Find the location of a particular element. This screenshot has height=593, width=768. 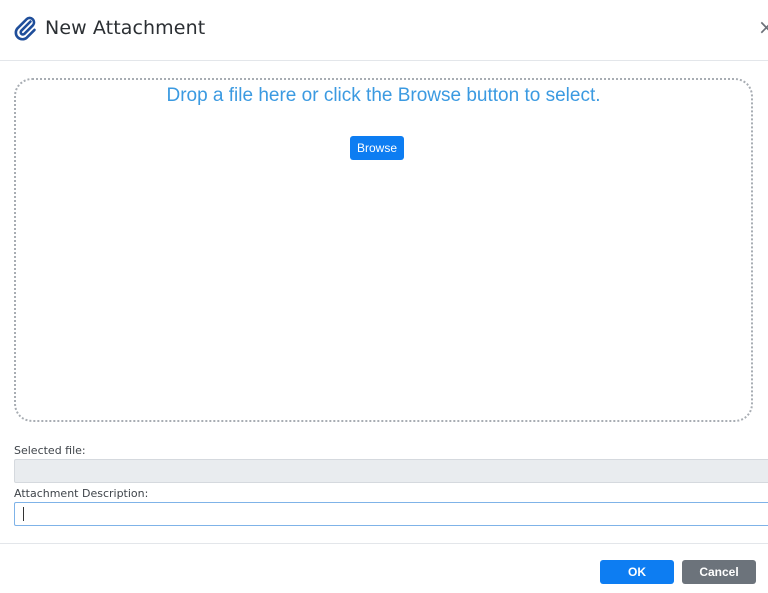

cancel-button: Cancel is located at coordinates (719, 572).